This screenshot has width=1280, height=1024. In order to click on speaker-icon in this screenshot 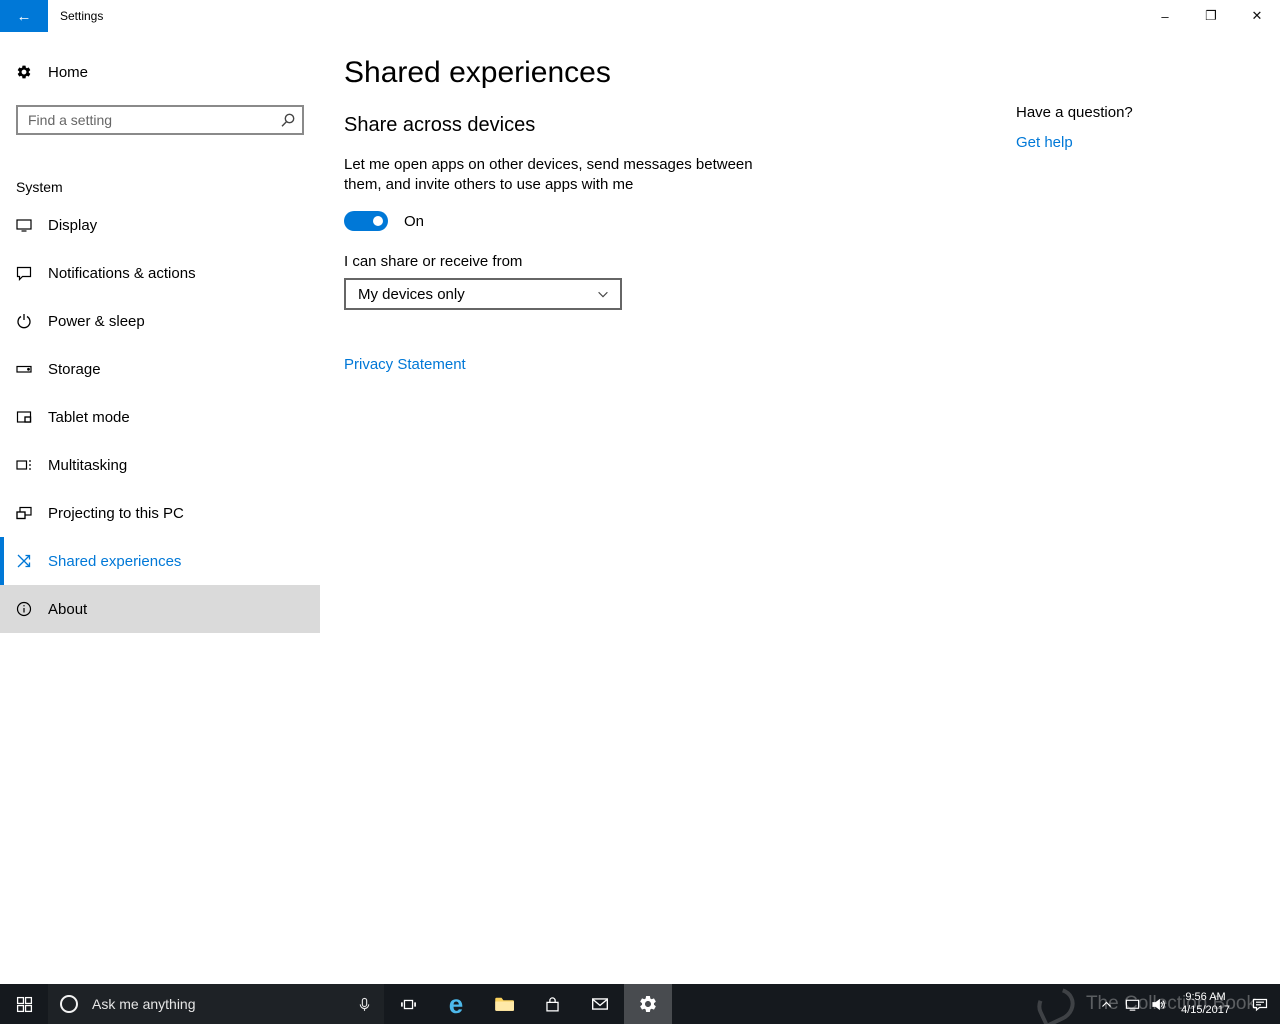, I will do `click(1158, 1004)`.